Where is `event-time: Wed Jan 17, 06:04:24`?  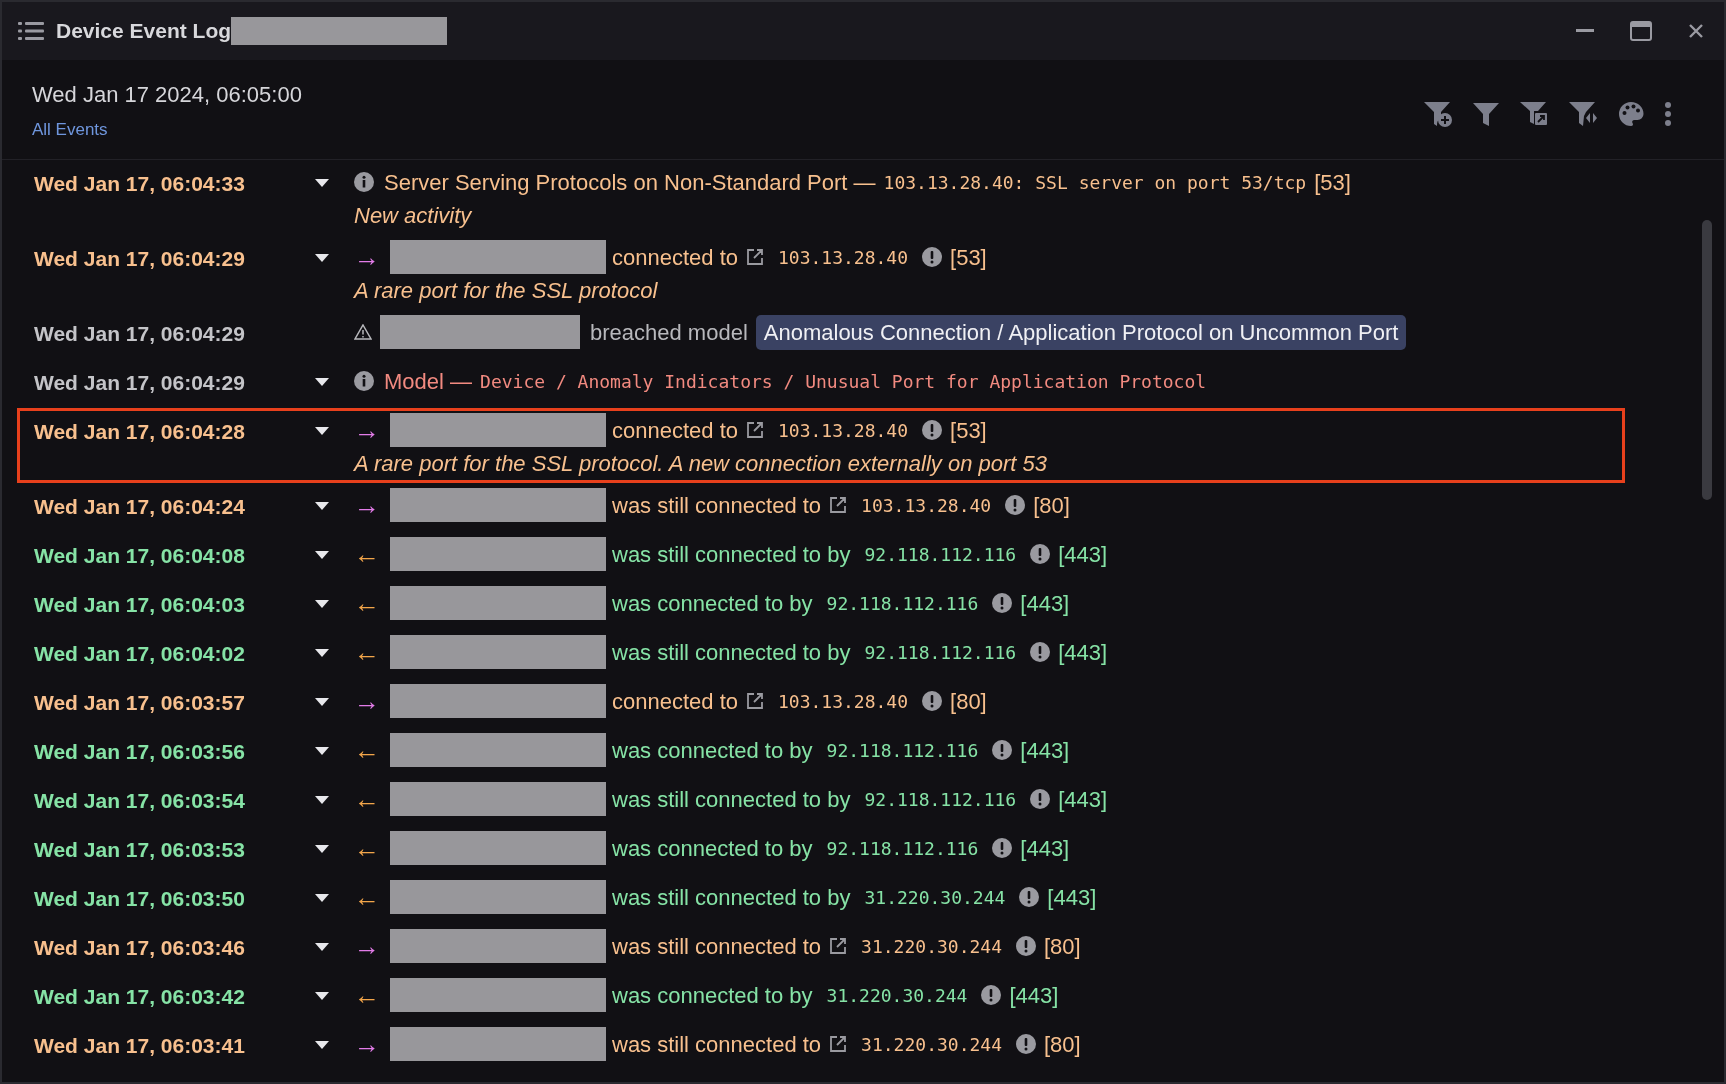
event-time: Wed Jan 17, 06:04:24 is located at coordinates (140, 507).